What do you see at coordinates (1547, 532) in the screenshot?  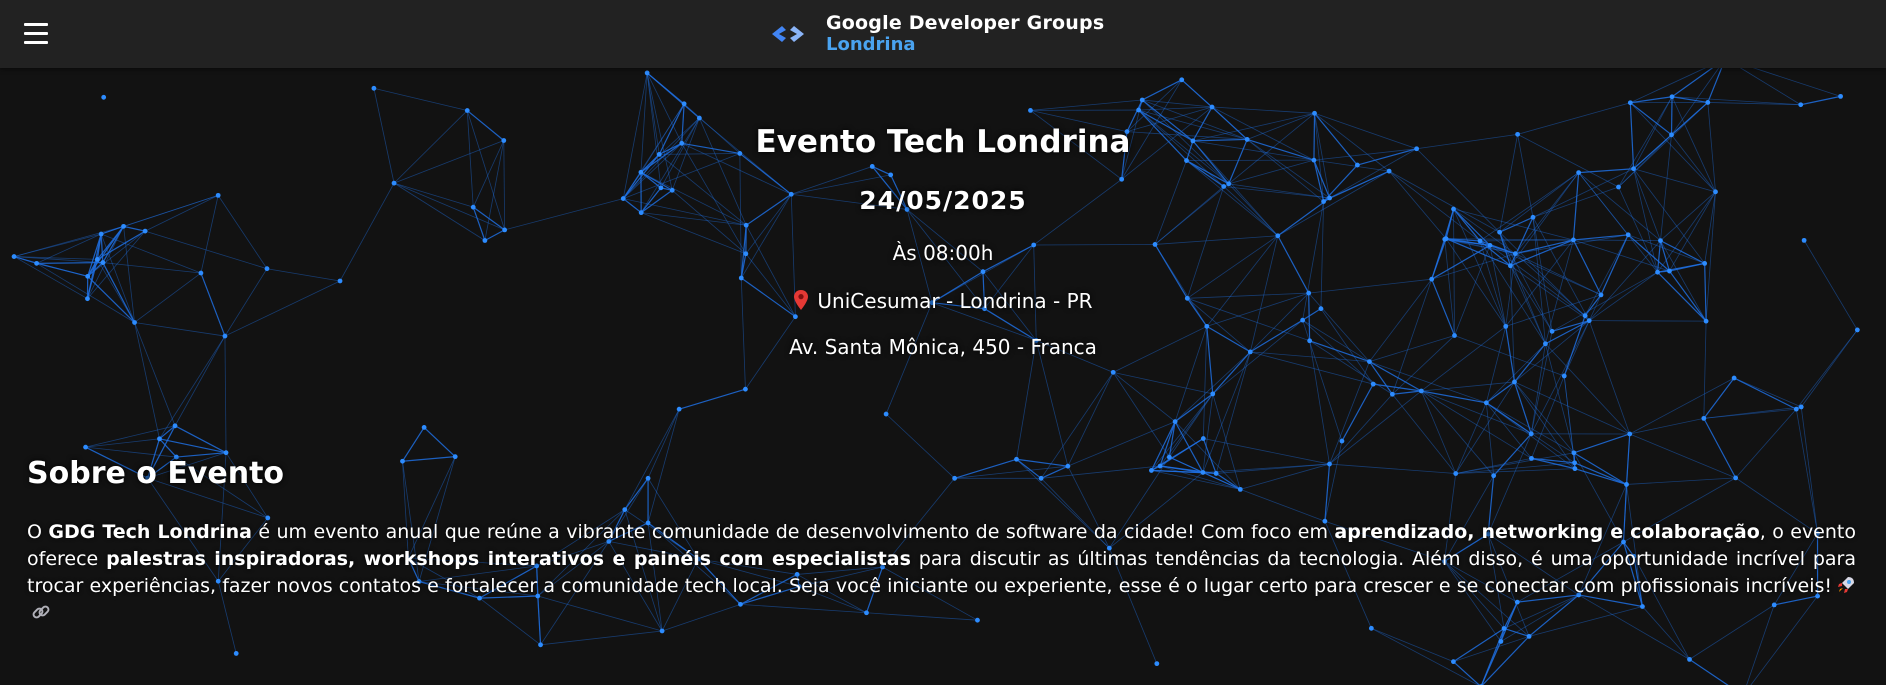 I see `about-text-bold: aprendizado, networking e colaboração` at bounding box center [1547, 532].